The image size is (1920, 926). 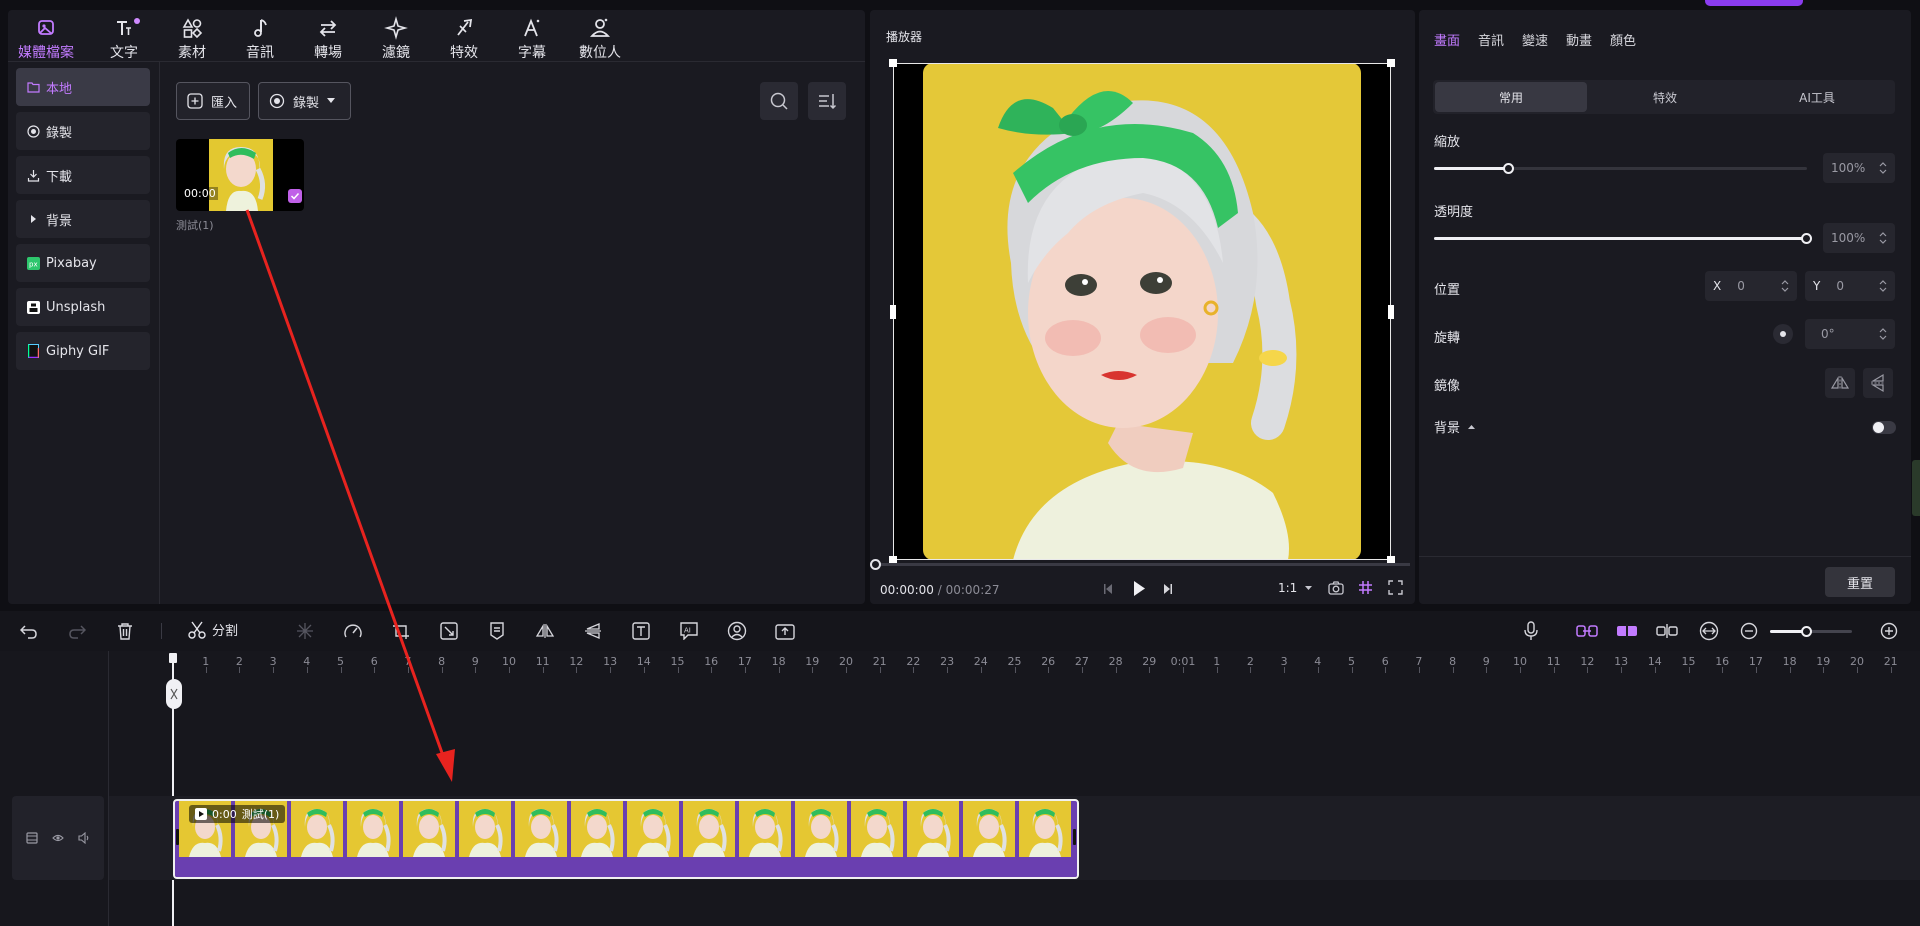 I want to click on scale-slider, so click(x=1620, y=168).